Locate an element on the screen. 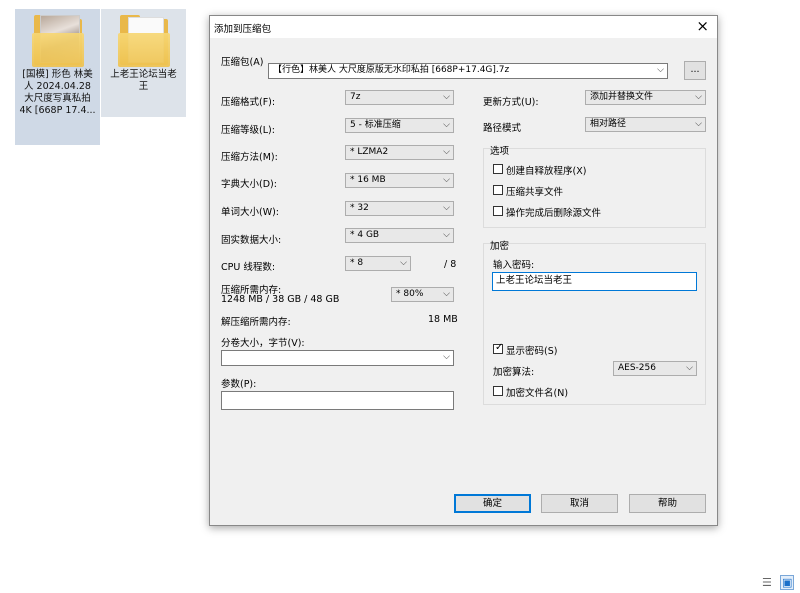 The width and height of the screenshot is (800, 593). method-value: * LZMA2 is located at coordinates (369, 152).